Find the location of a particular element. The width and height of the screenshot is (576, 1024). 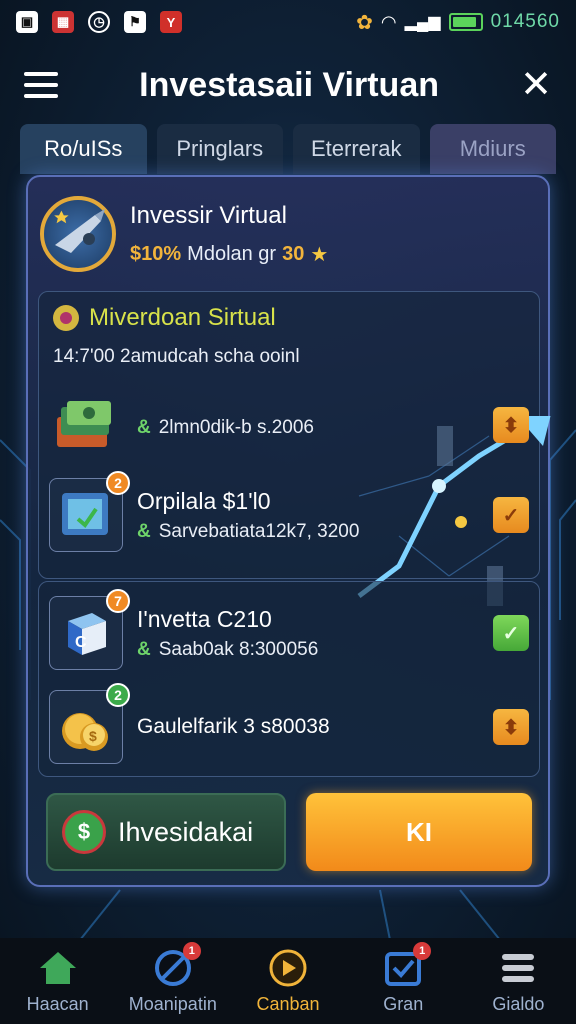

list-item: & 2lmn0dik-b s.2006 ⬍ is located at coordinates (289, 425).